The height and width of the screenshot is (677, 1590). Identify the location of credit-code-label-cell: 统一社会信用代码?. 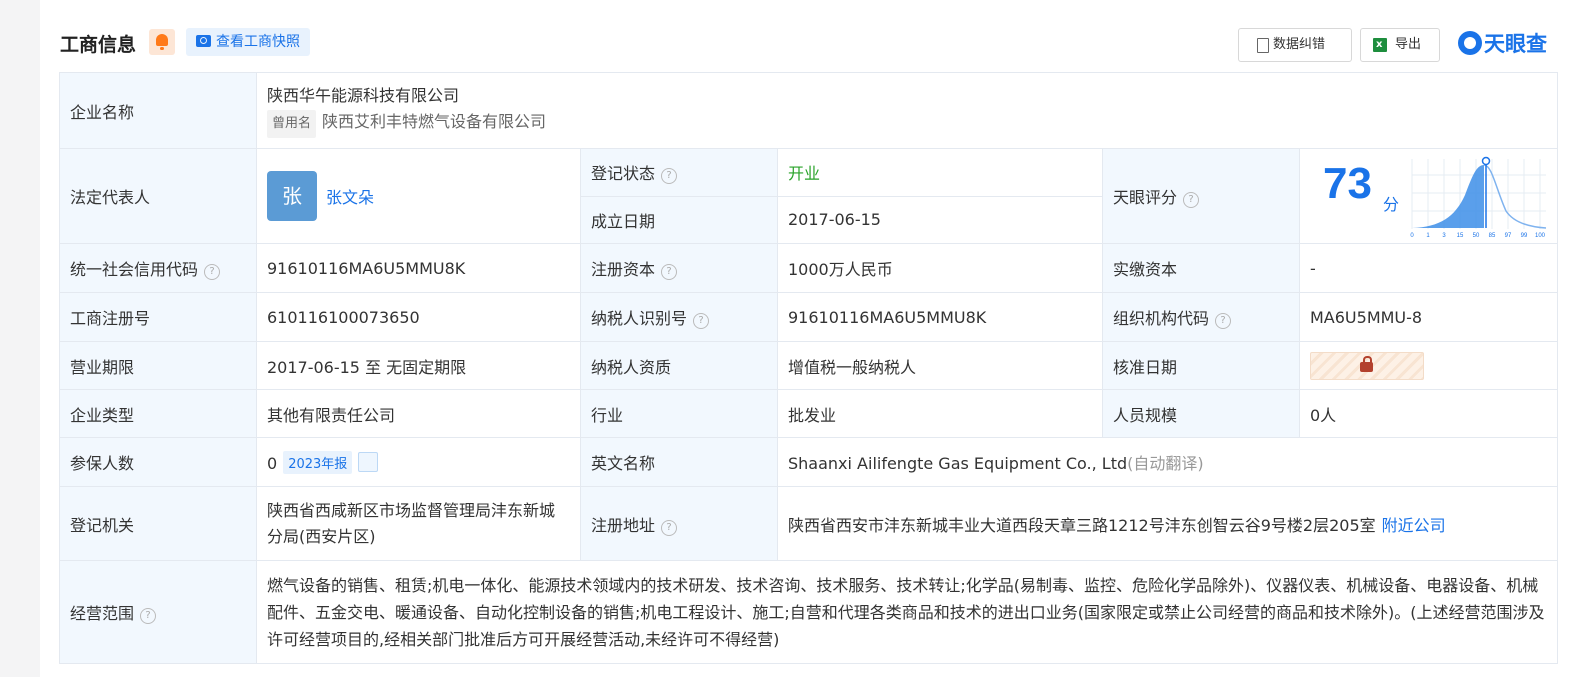
(158, 268).